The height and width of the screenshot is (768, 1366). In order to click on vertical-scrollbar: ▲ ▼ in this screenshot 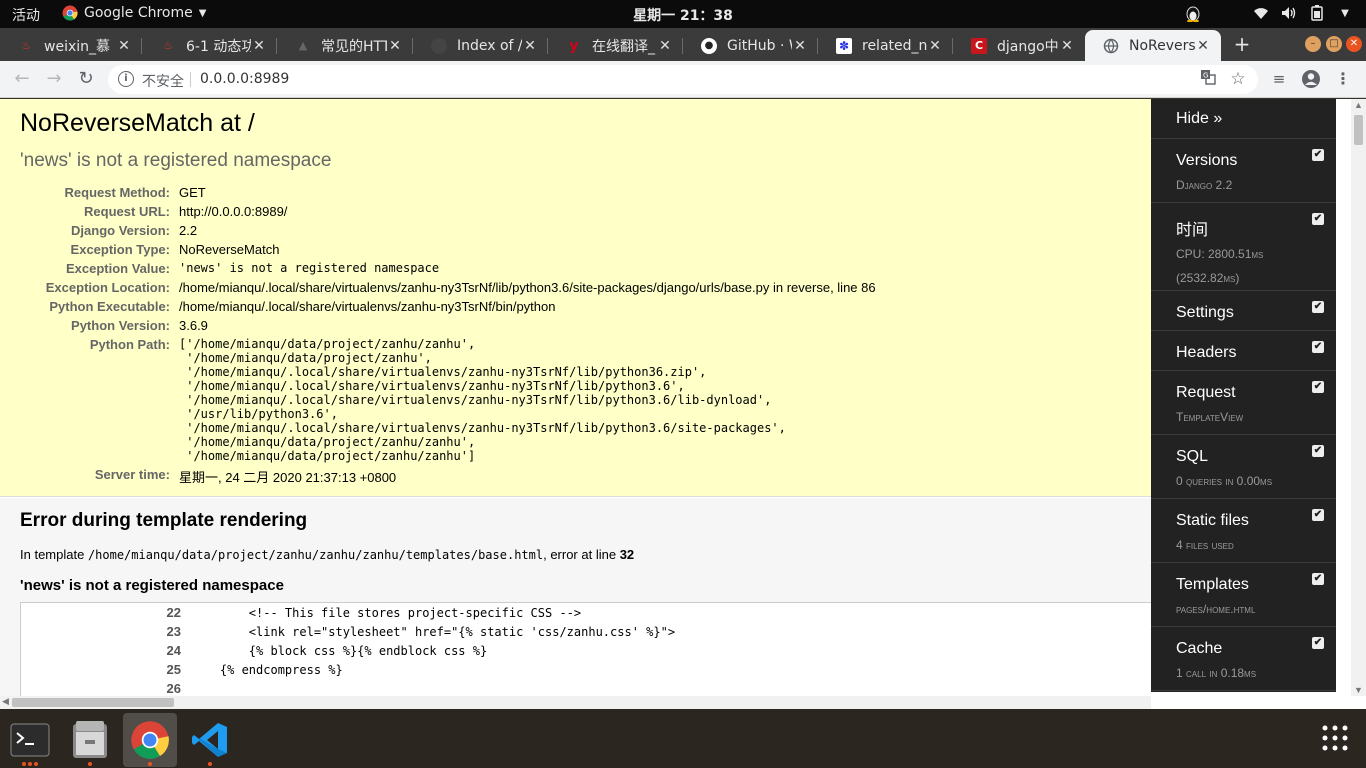, I will do `click(1358, 397)`.